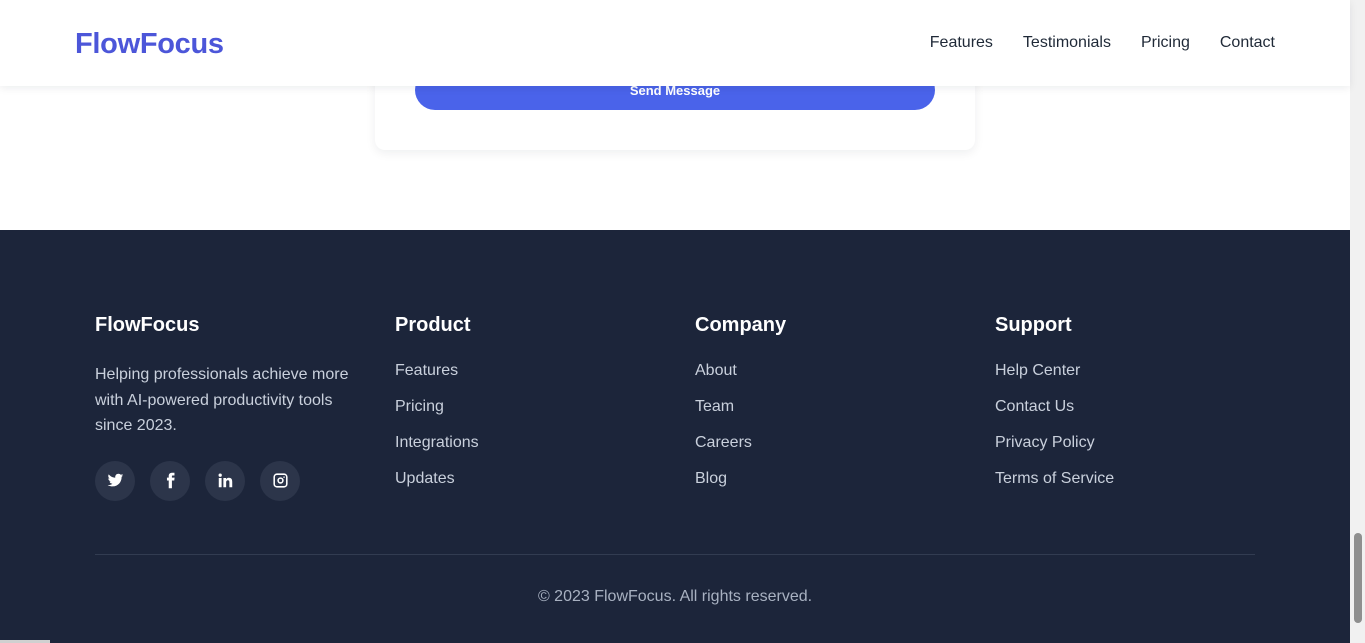 This screenshot has height=643, width=1365. I want to click on logo: FlowFocus, so click(149, 44).